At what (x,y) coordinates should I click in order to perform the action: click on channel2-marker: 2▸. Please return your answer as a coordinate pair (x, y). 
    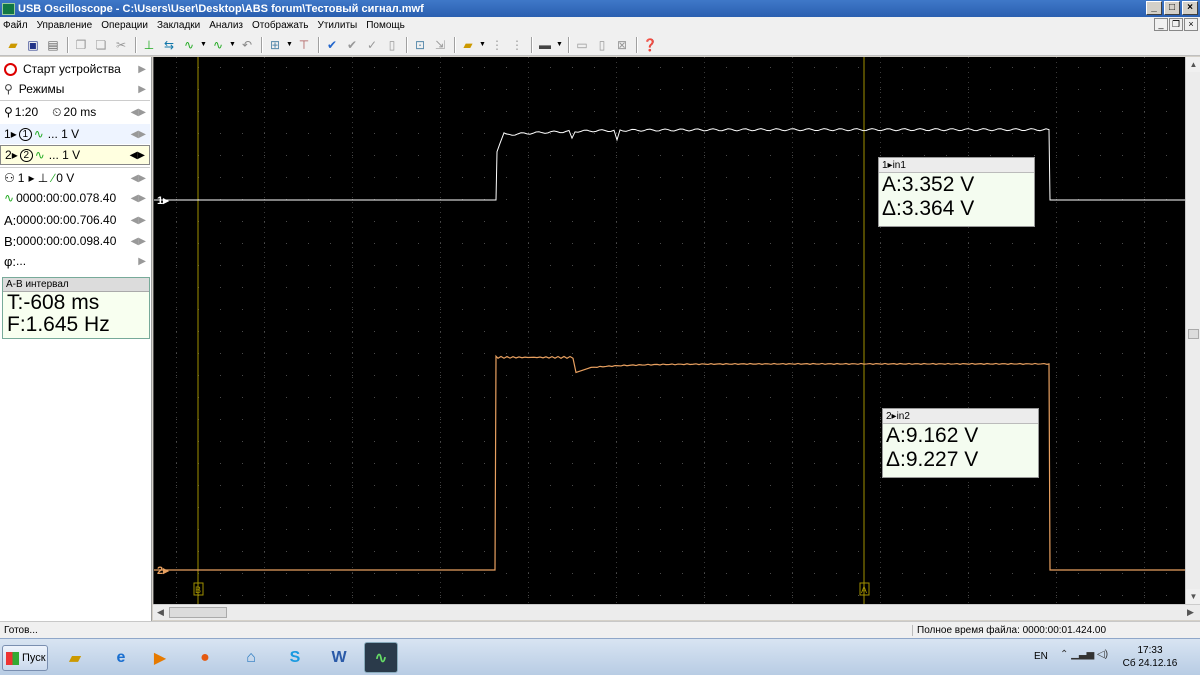
    Looking at the image, I should click on (163, 571).